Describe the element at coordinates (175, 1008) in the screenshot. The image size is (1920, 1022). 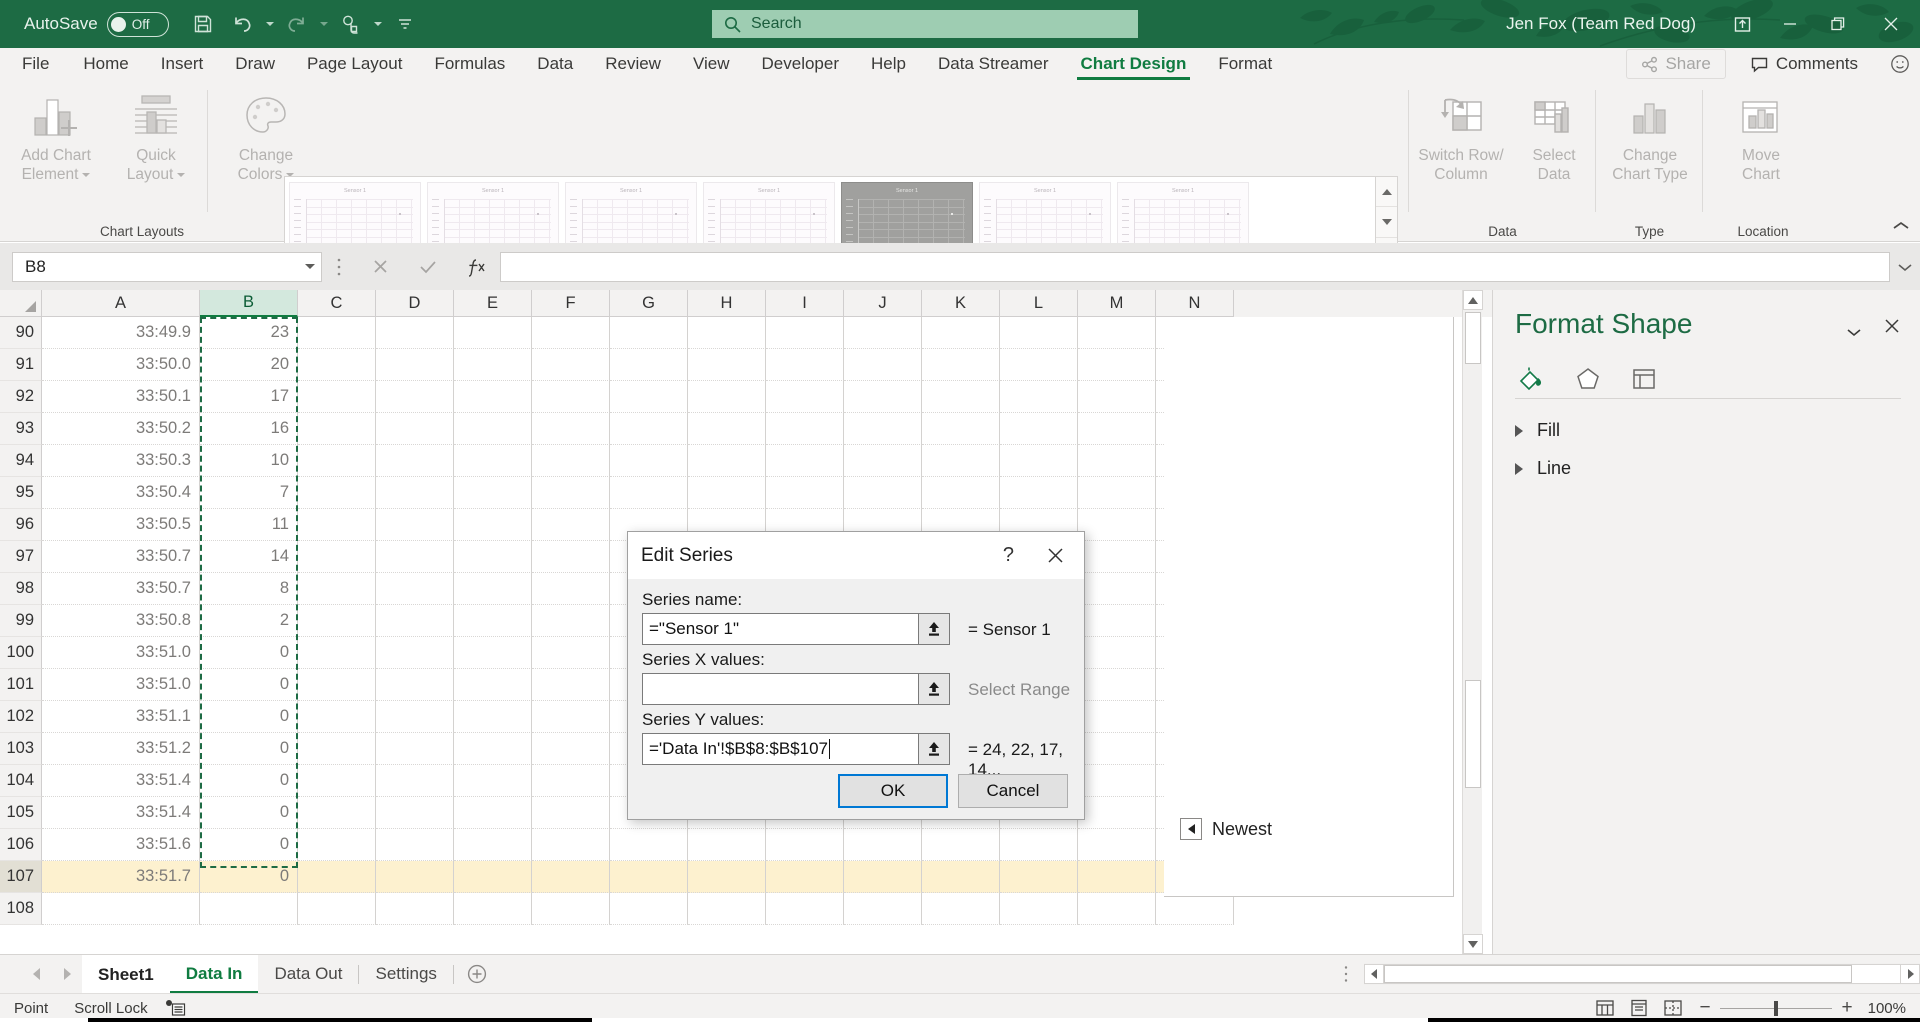
I see `record-macro-icon` at that location.